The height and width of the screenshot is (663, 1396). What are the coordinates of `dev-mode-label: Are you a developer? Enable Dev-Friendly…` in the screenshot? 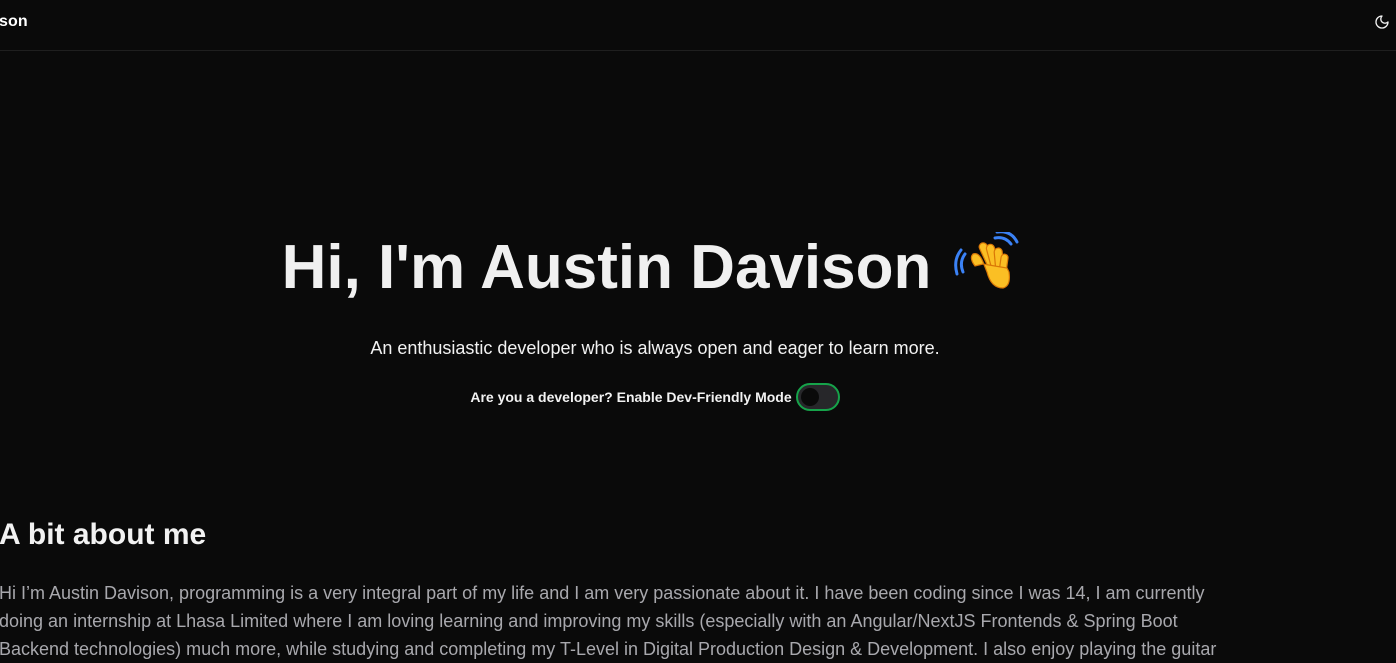 It's located at (631, 397).